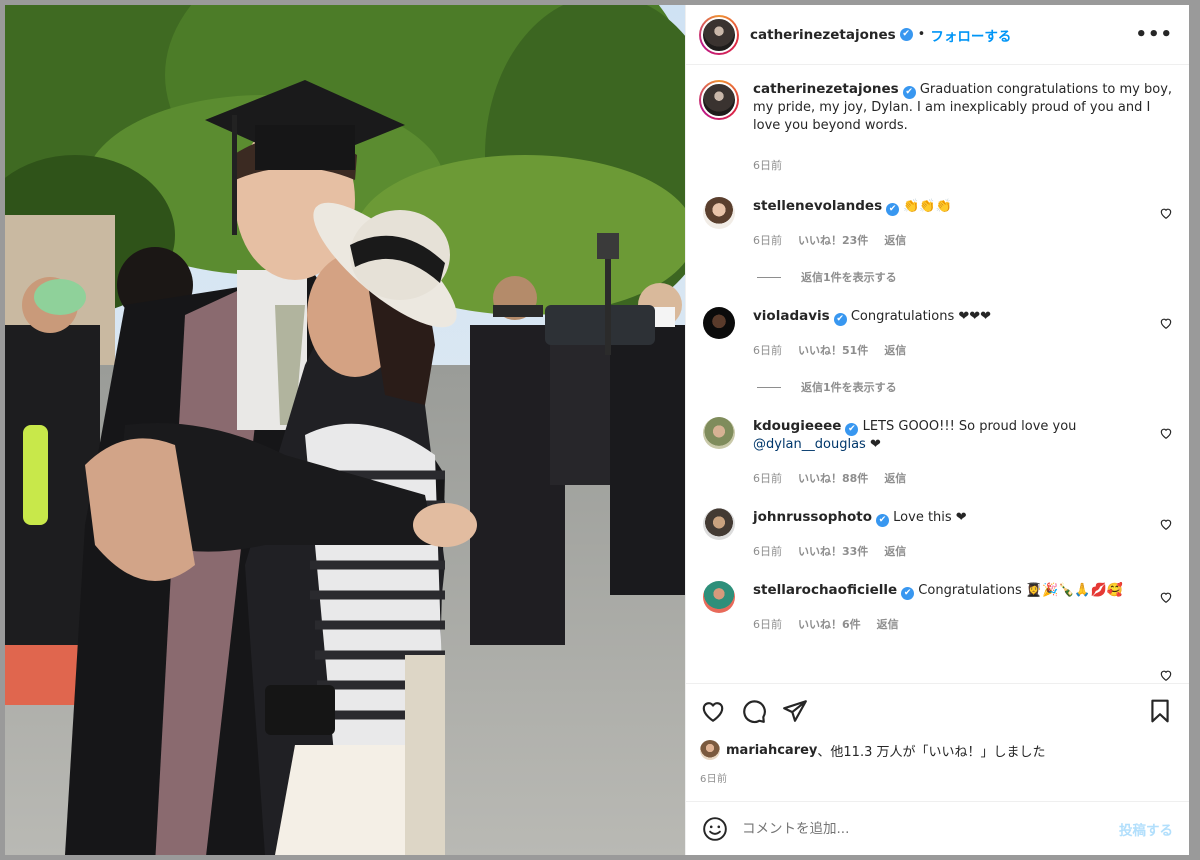  I want to click on commenter-username: kdougieeee, so click(797, 426).